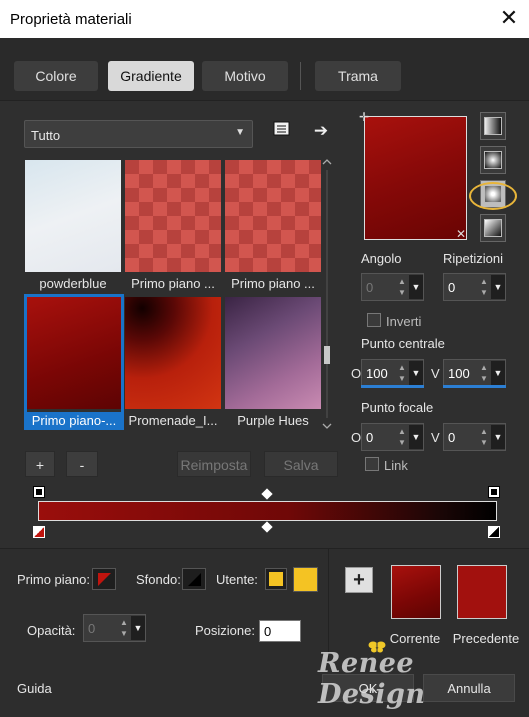  What do you see at coordinates (493, 196) in the screenshot?
I see `highlight-circle` at bounding box center [493, 196].